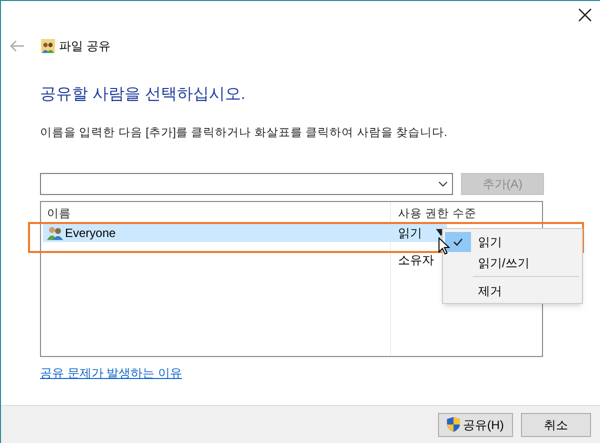  What do you see at coordinates (90, 233) in the screenshot?
I see `user-name: Everyone` at bounding box center [90, 233].